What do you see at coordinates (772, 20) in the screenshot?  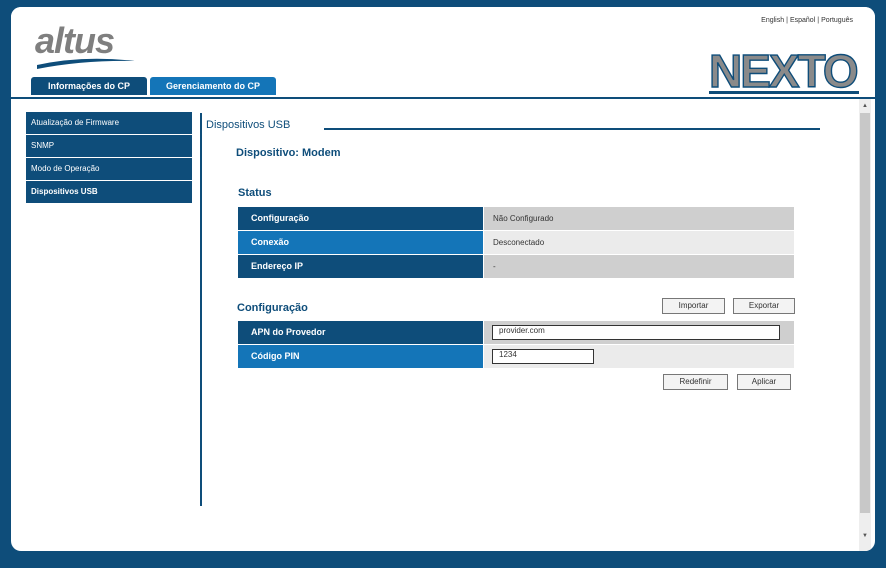 I see `language-english: English` at bounding box center [772, 20].